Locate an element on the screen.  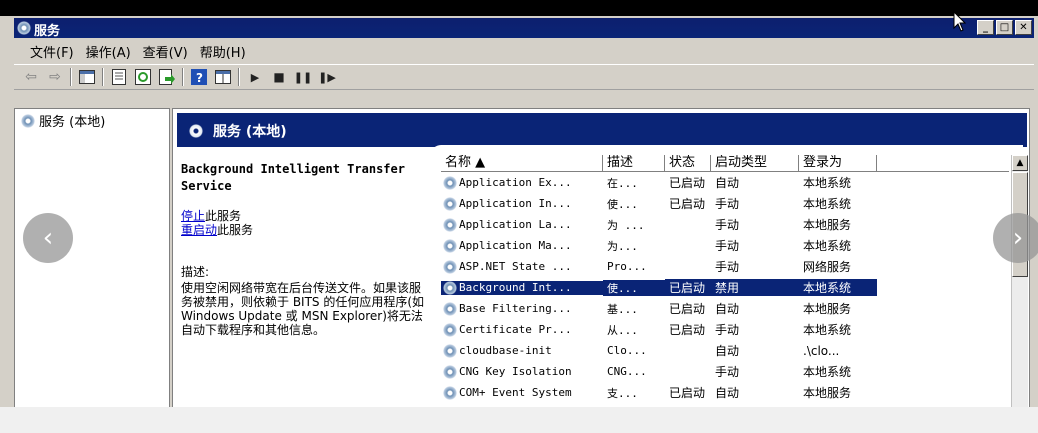
previous-arrow-button: ‹ is located at coordinates (48, 238).